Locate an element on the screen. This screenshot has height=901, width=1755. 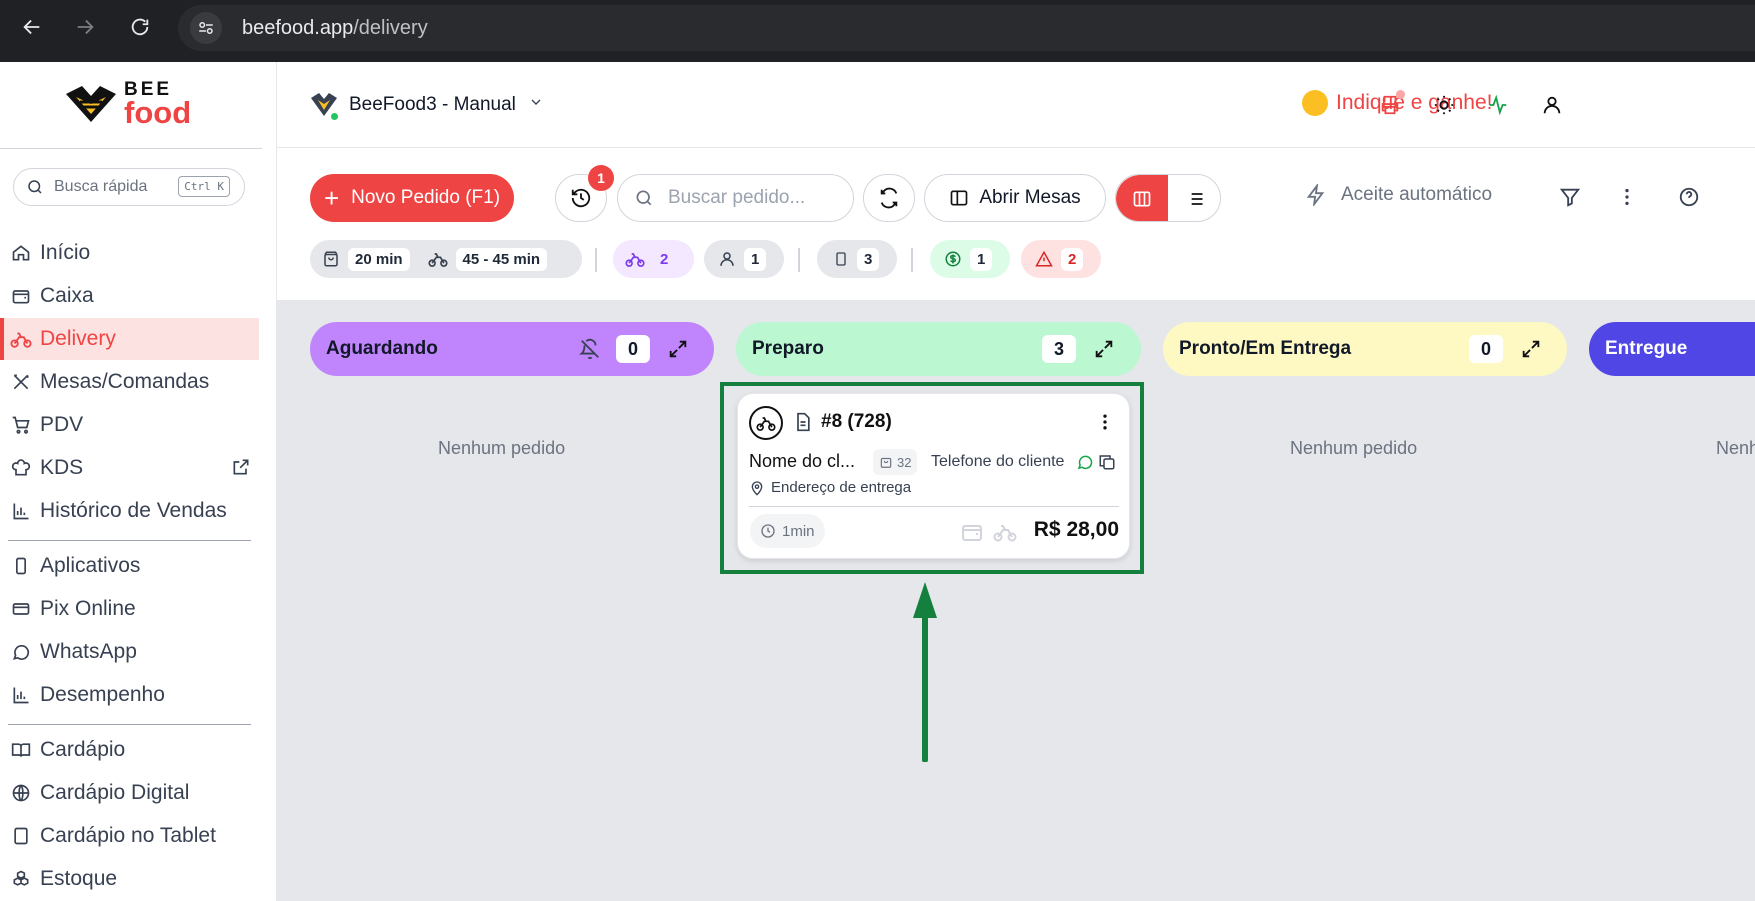
sidebar-item-cardapio: Cardápio is located at coordinates (129, 750).